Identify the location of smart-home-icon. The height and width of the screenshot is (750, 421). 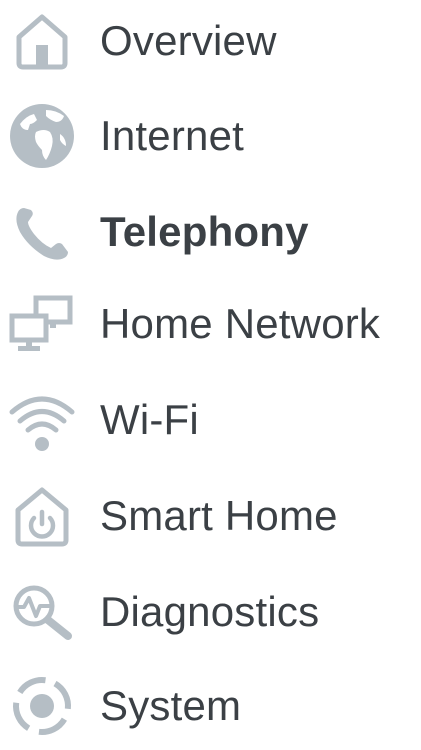
(42, 516).